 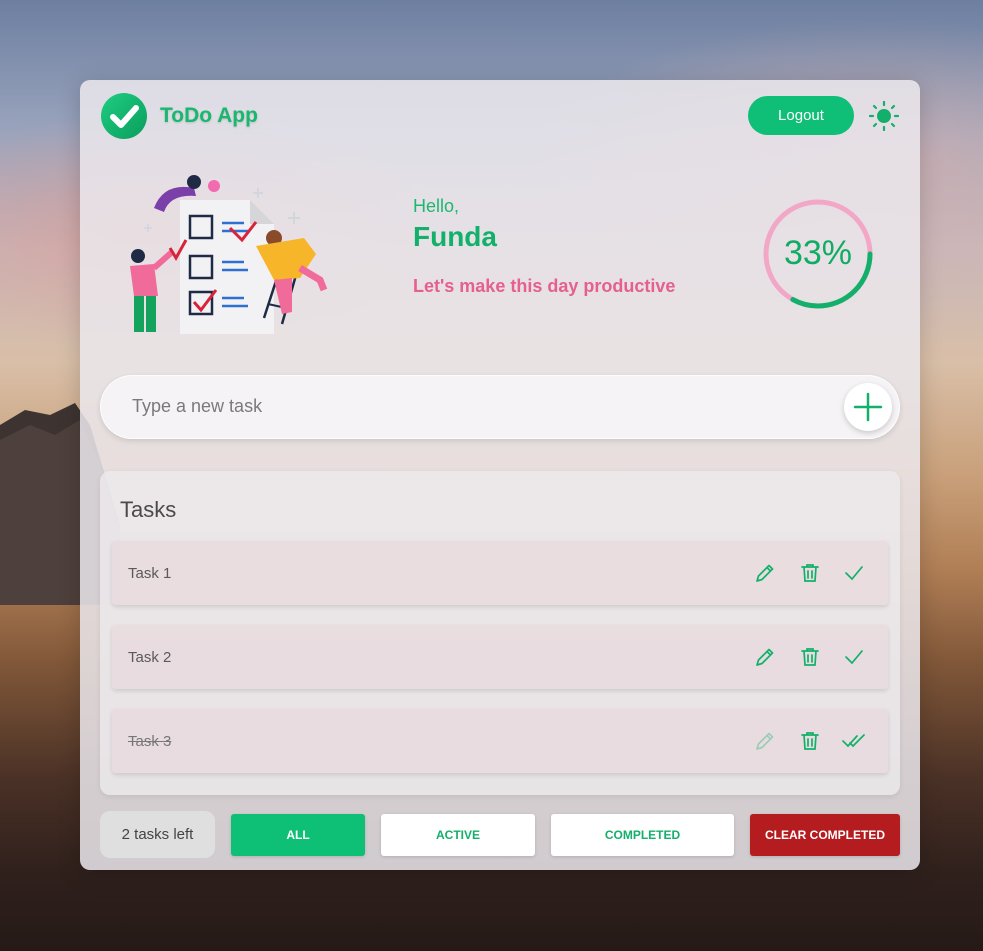 What do you see at coordinates (825, 835) in the screenshot?
I see `clear-completed-button: CLEAR COMPLETED` at bounding box center [825, 835].